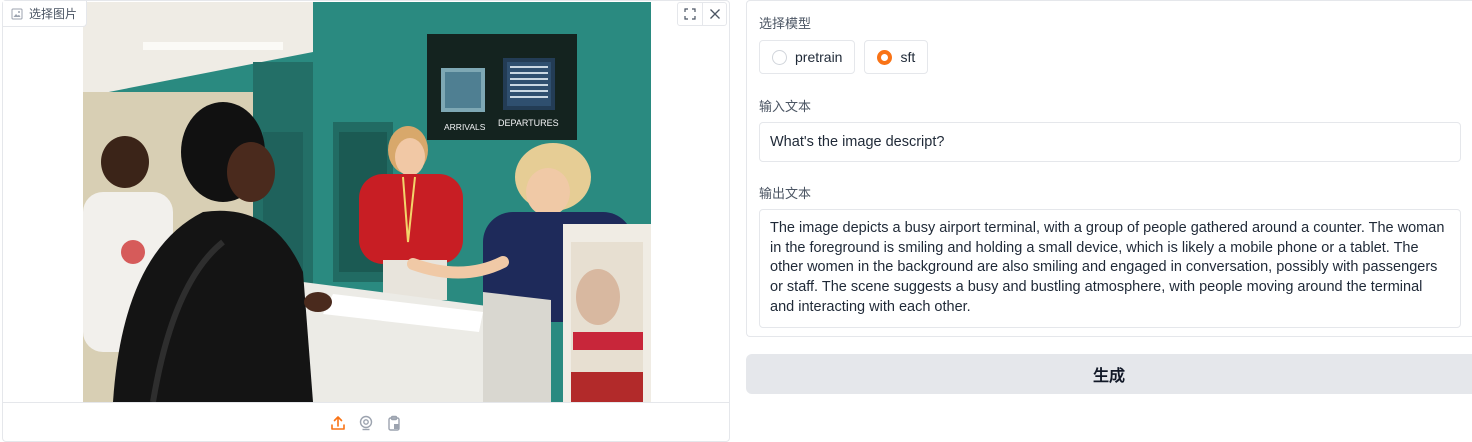 Image resolution: width=1472 pixels, height=442 pixels. Describe the element at coordinates (338, 423) in the screenshot. I see `upload-icon` at that location.